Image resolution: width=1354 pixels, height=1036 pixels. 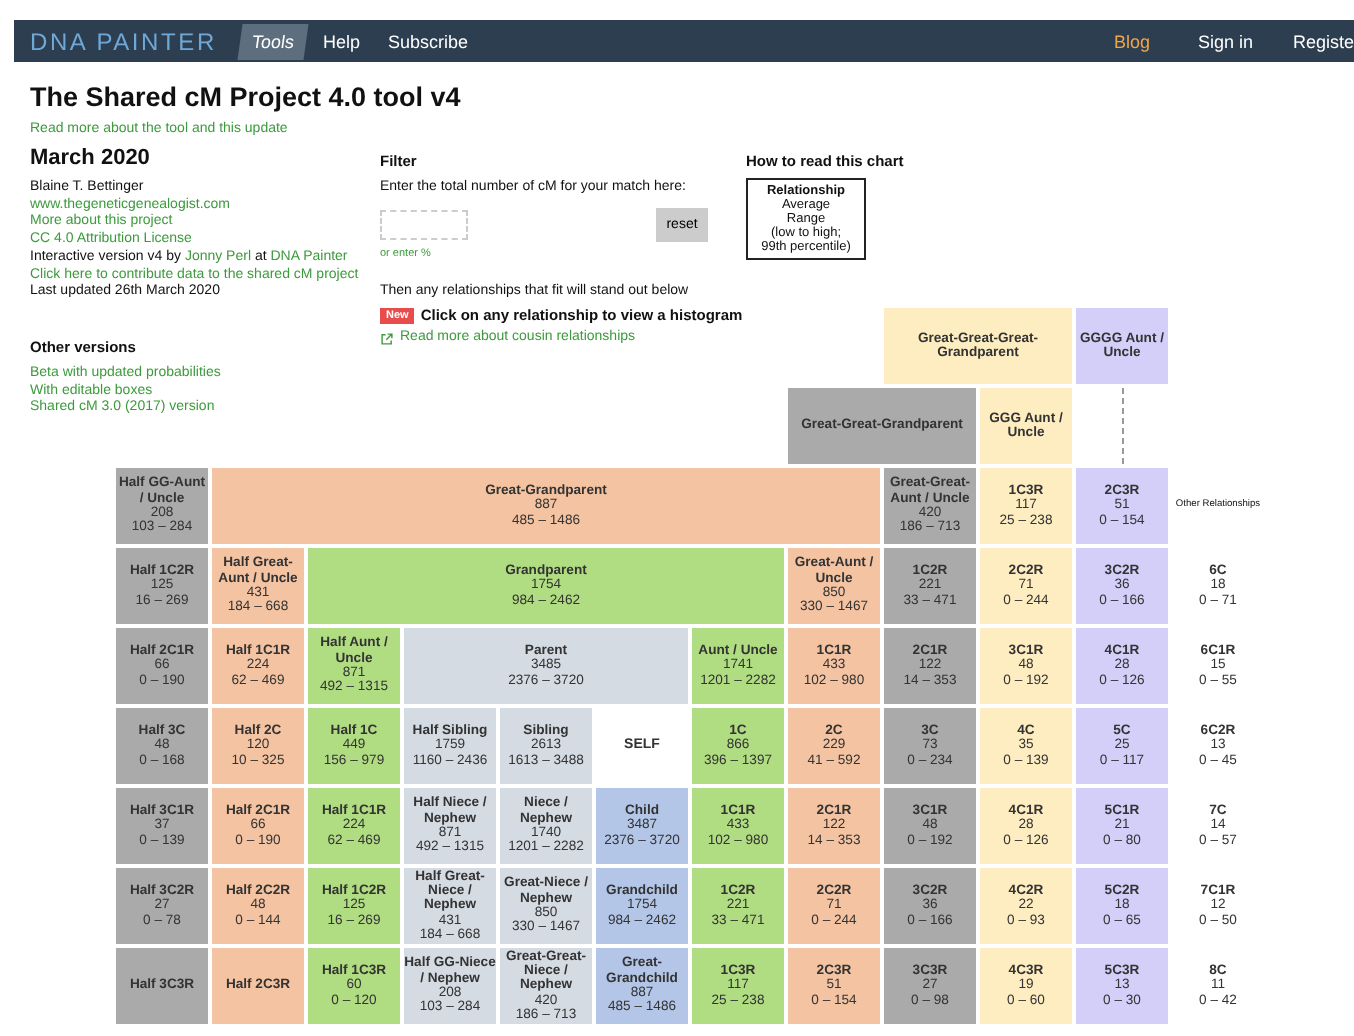 I want to click on nav-tab: Help, so click(x=341, y=41).